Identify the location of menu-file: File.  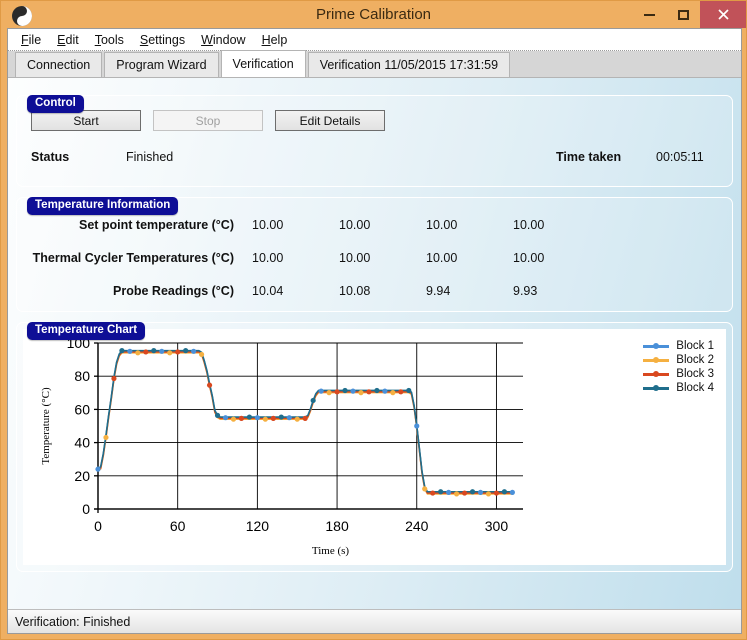
(34, 40).